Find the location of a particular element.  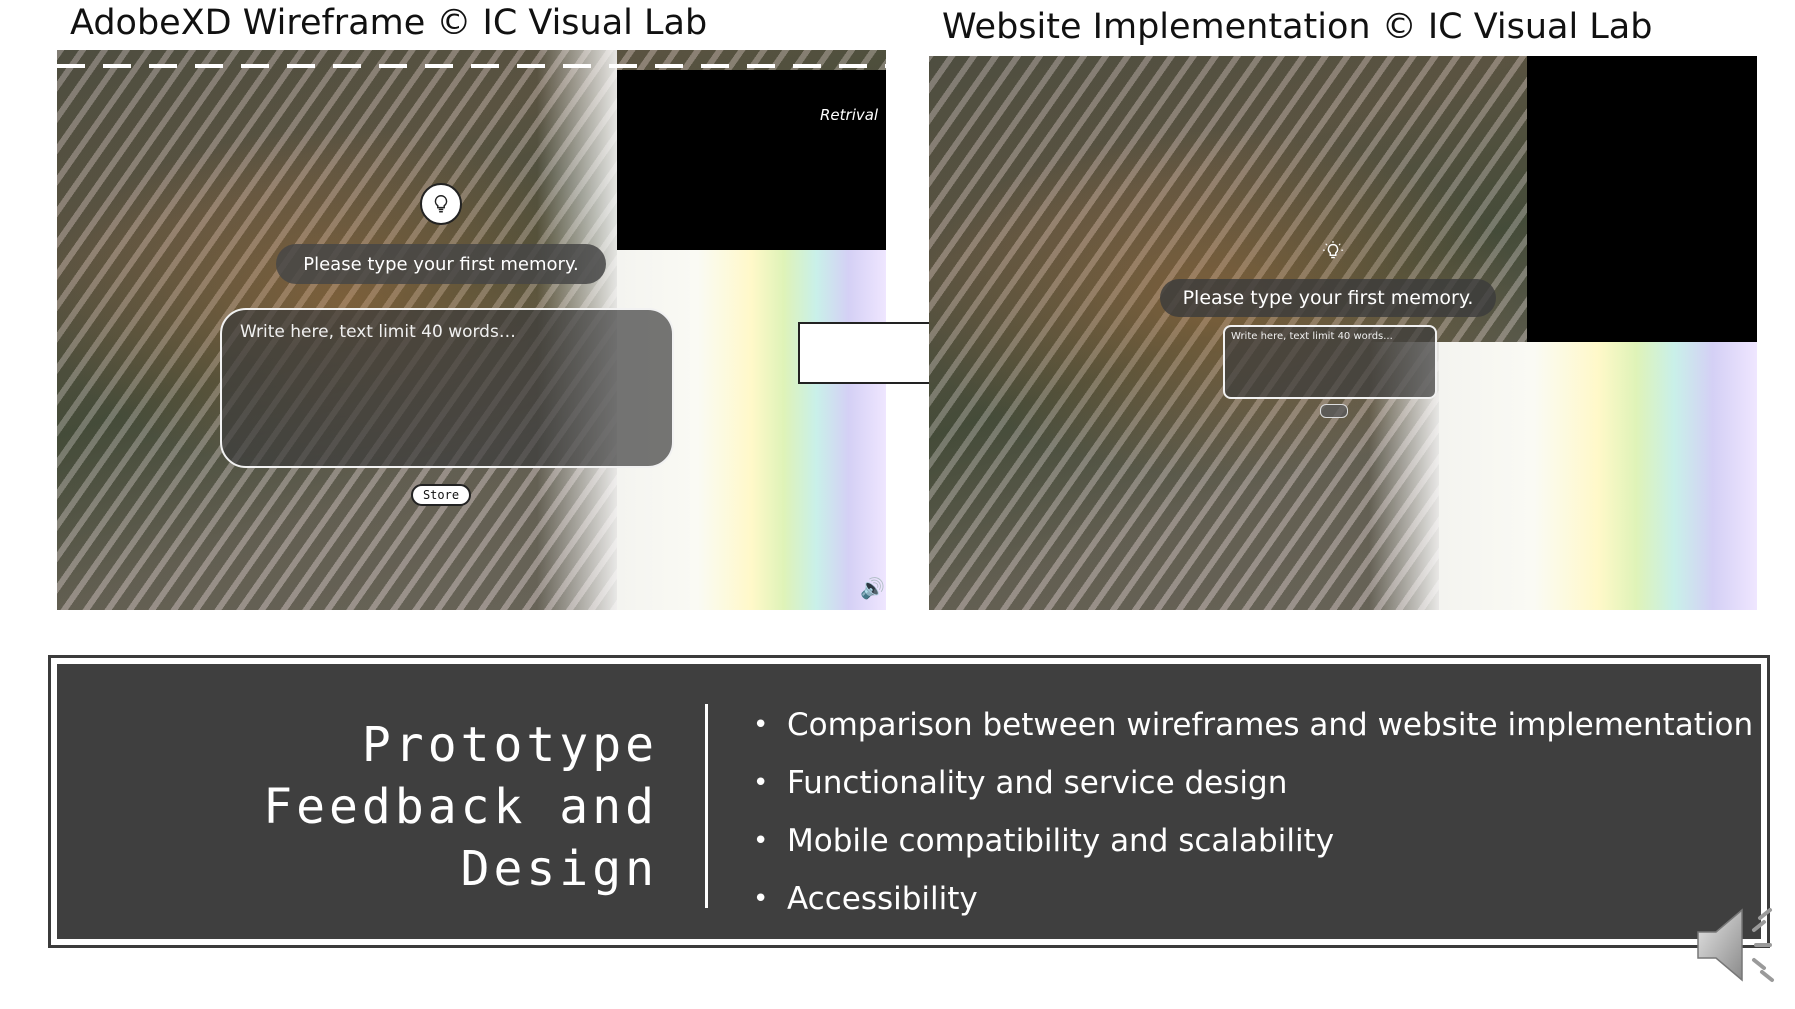

store-button: Store is located at coordinates (441, 495).